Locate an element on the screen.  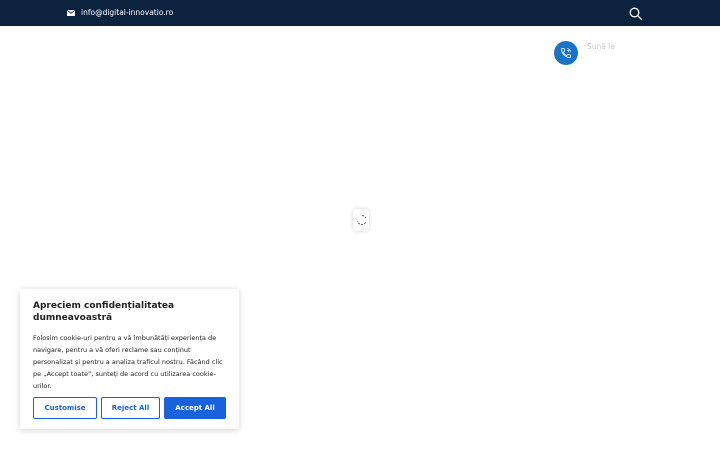
spinner-icon is located at coordinates (361, 220).